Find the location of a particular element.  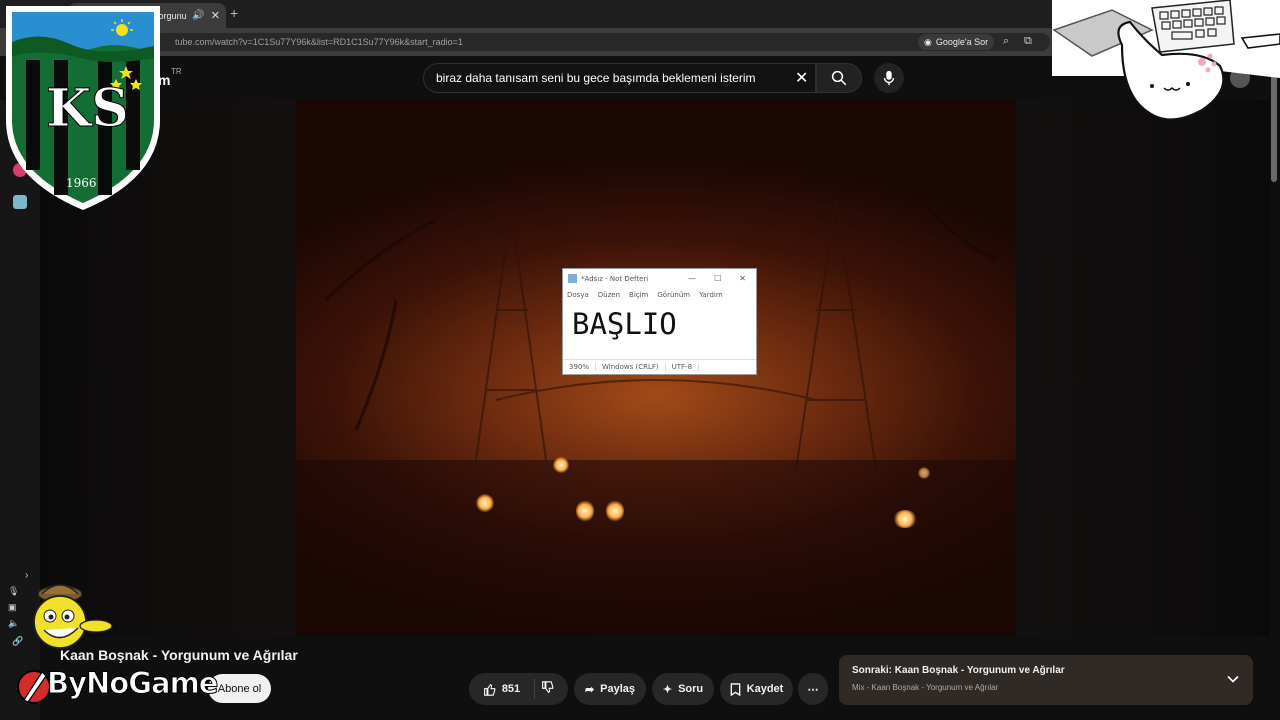

more-icon: ⋯ is located at coordinates (813, 689).